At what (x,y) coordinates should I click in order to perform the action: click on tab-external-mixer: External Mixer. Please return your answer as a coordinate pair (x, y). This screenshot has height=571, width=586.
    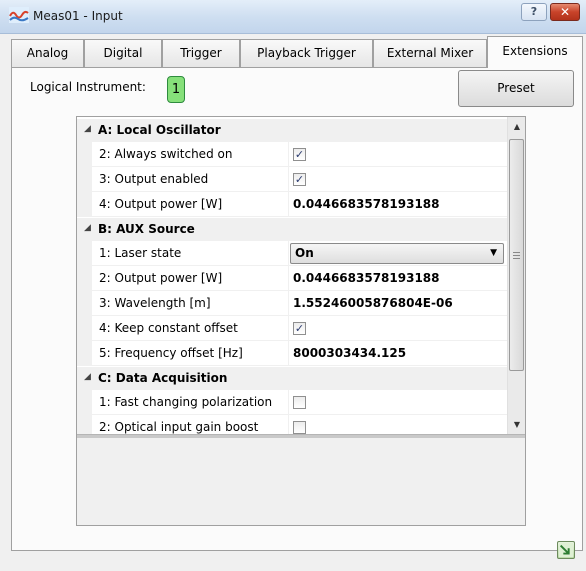
    Looking at the image, I should click on (430, 53).